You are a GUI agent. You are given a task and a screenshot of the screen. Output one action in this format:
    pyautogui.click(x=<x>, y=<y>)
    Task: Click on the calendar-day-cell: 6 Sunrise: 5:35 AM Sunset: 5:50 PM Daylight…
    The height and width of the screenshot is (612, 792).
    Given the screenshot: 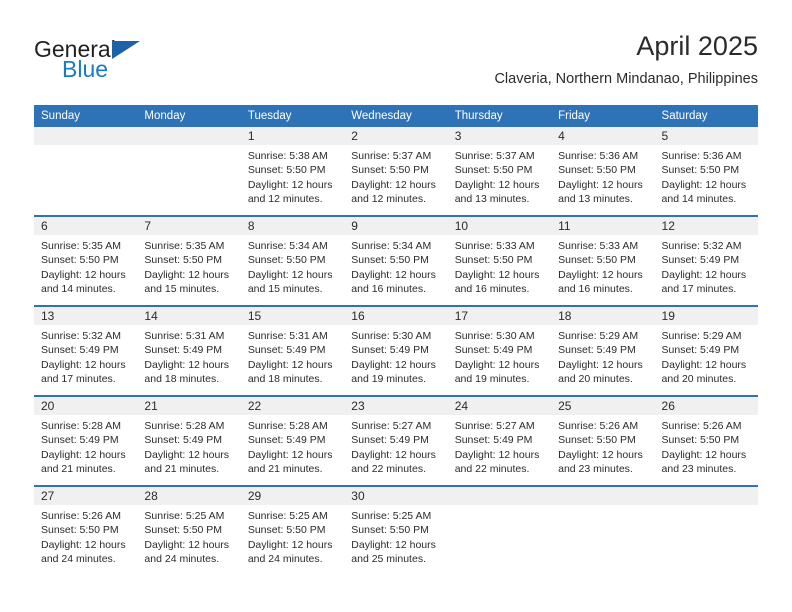 What is the action you would take?
    pyautogui.click(x=86, y=260)
    